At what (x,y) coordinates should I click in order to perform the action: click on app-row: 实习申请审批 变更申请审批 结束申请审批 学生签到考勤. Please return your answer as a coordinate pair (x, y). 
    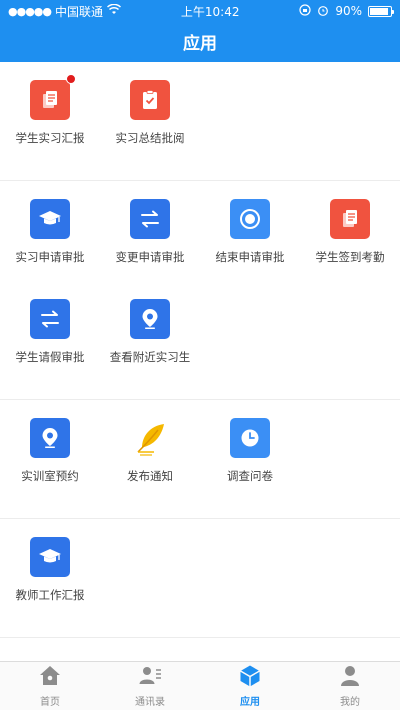
    Looking at the image, I should click on (200, 249).